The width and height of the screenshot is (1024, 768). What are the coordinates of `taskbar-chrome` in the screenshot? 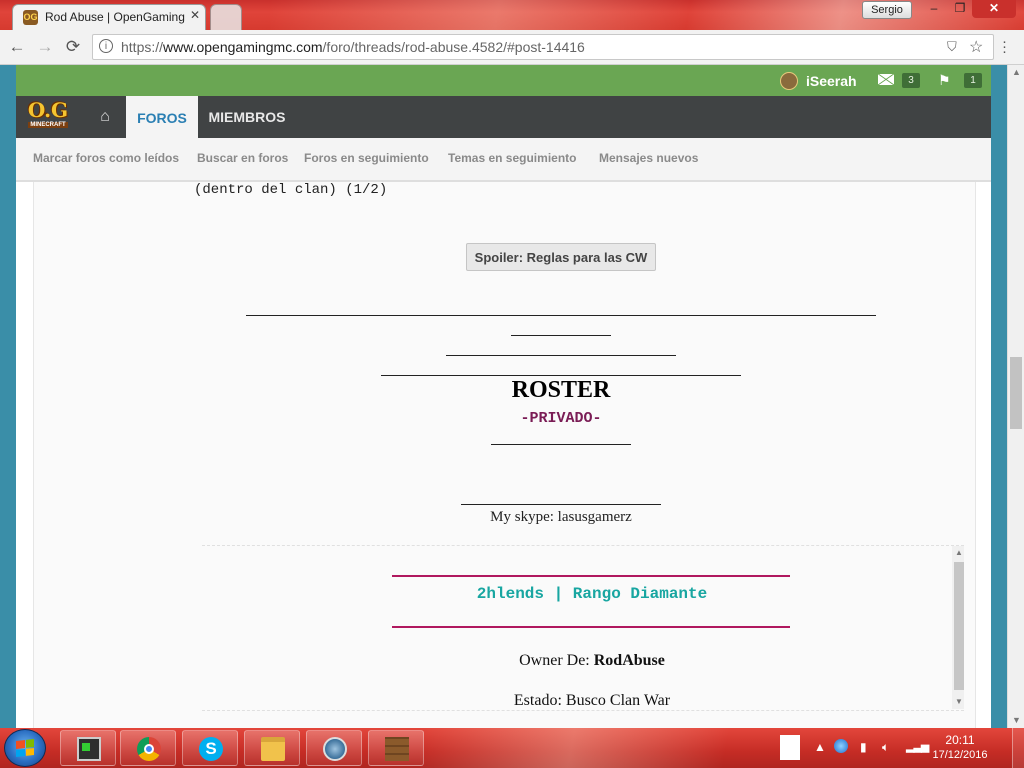 It's located at (148, 748).